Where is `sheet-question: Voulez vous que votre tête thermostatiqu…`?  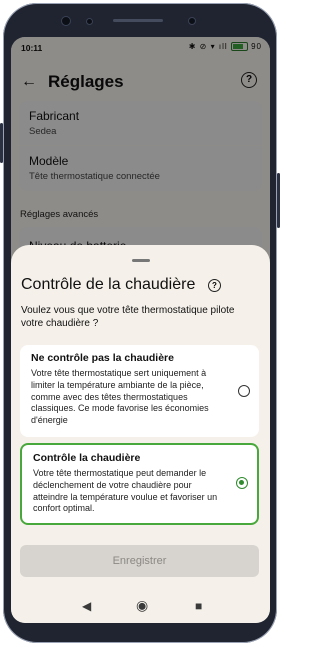 sheet-question: Voulez vous que votre tête thermostatiqu… is located at coordinates (128, 317).